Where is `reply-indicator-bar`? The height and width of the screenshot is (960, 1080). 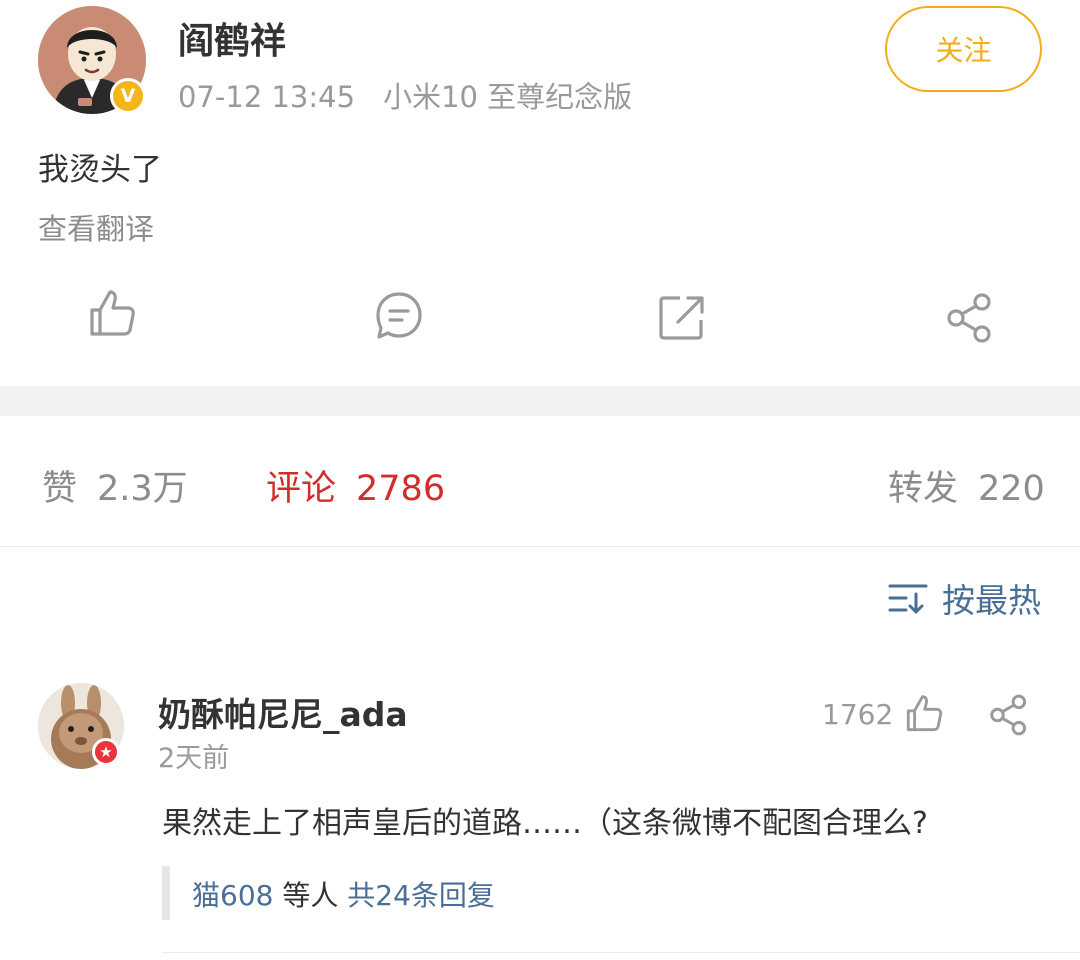
reply-indicator-bar is located at coordinates (166, 893).